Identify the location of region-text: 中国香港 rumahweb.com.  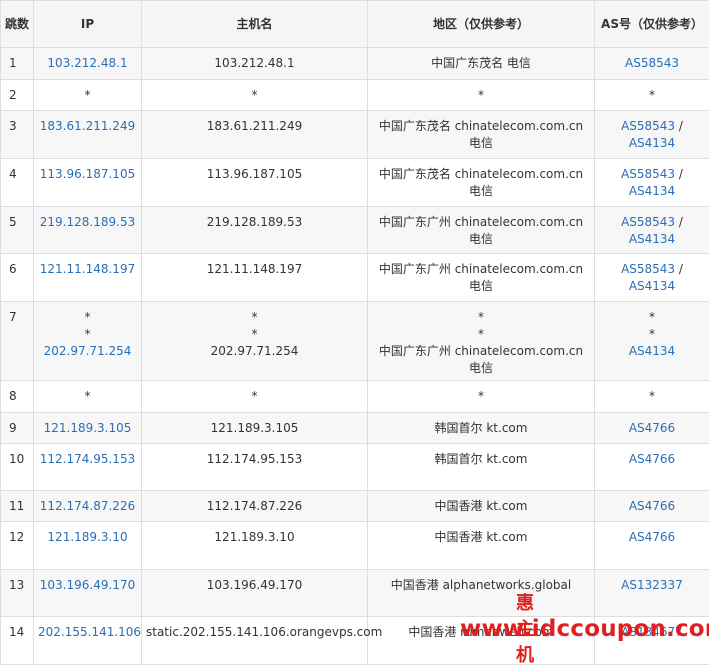
(481, 632).